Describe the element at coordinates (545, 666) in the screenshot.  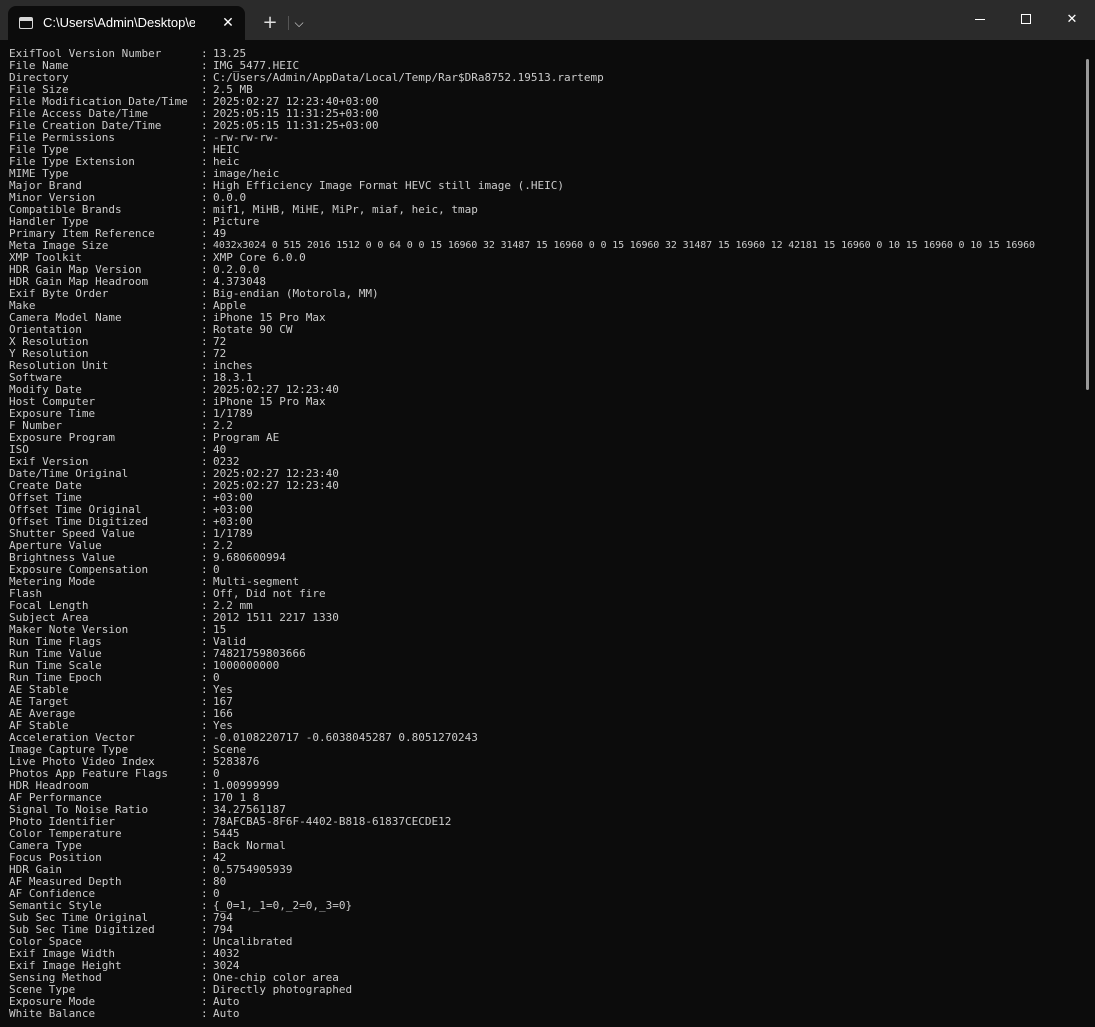
I see `output-line: Run Time Scale:1000000000` at that location.